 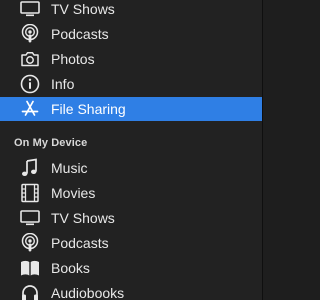 I want to click on main-content-area, so click(x=281, y=150).